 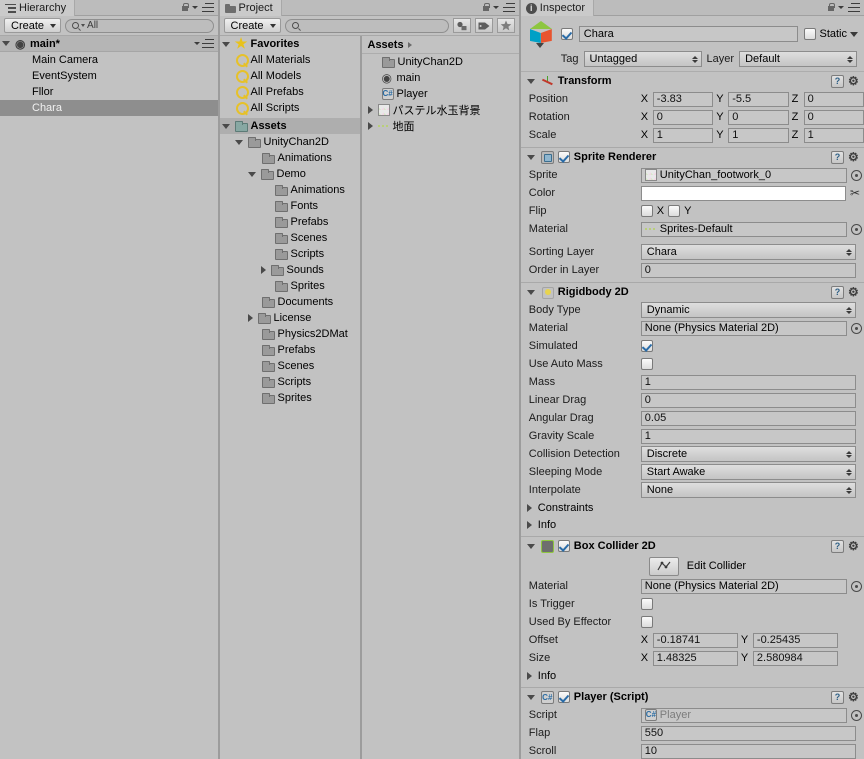 What do you see at coordinates (692, 507) in the screenshot?
I see `foldout-row: Constraints` at bounding box center [692, 507].